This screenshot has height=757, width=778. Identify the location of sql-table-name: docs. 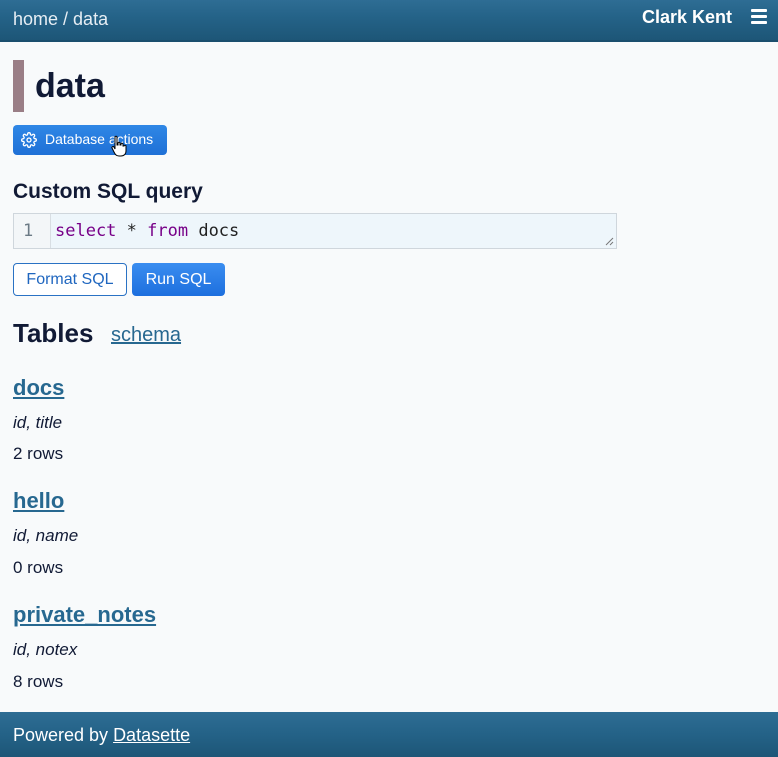
(214, 231).